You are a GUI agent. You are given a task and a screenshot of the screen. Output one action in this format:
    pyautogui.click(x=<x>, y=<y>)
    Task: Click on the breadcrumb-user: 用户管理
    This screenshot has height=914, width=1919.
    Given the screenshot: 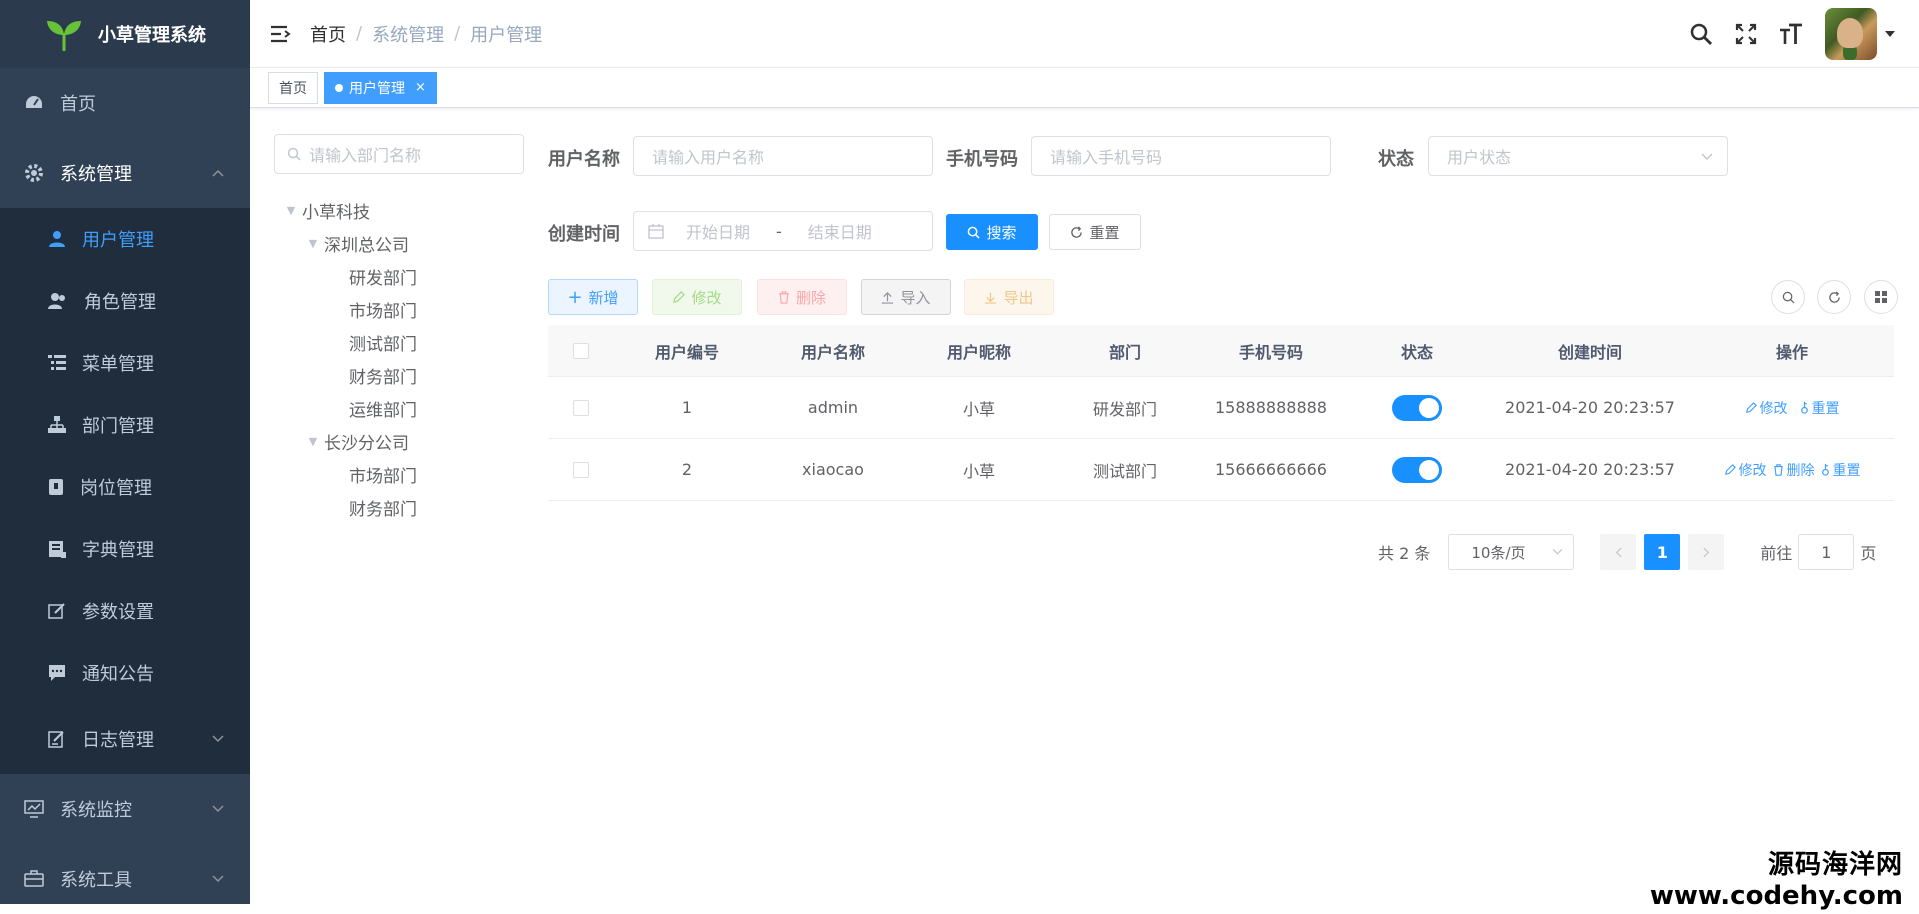 What is the action you would take?
    pyautogui.click(x=506, y=35)
    